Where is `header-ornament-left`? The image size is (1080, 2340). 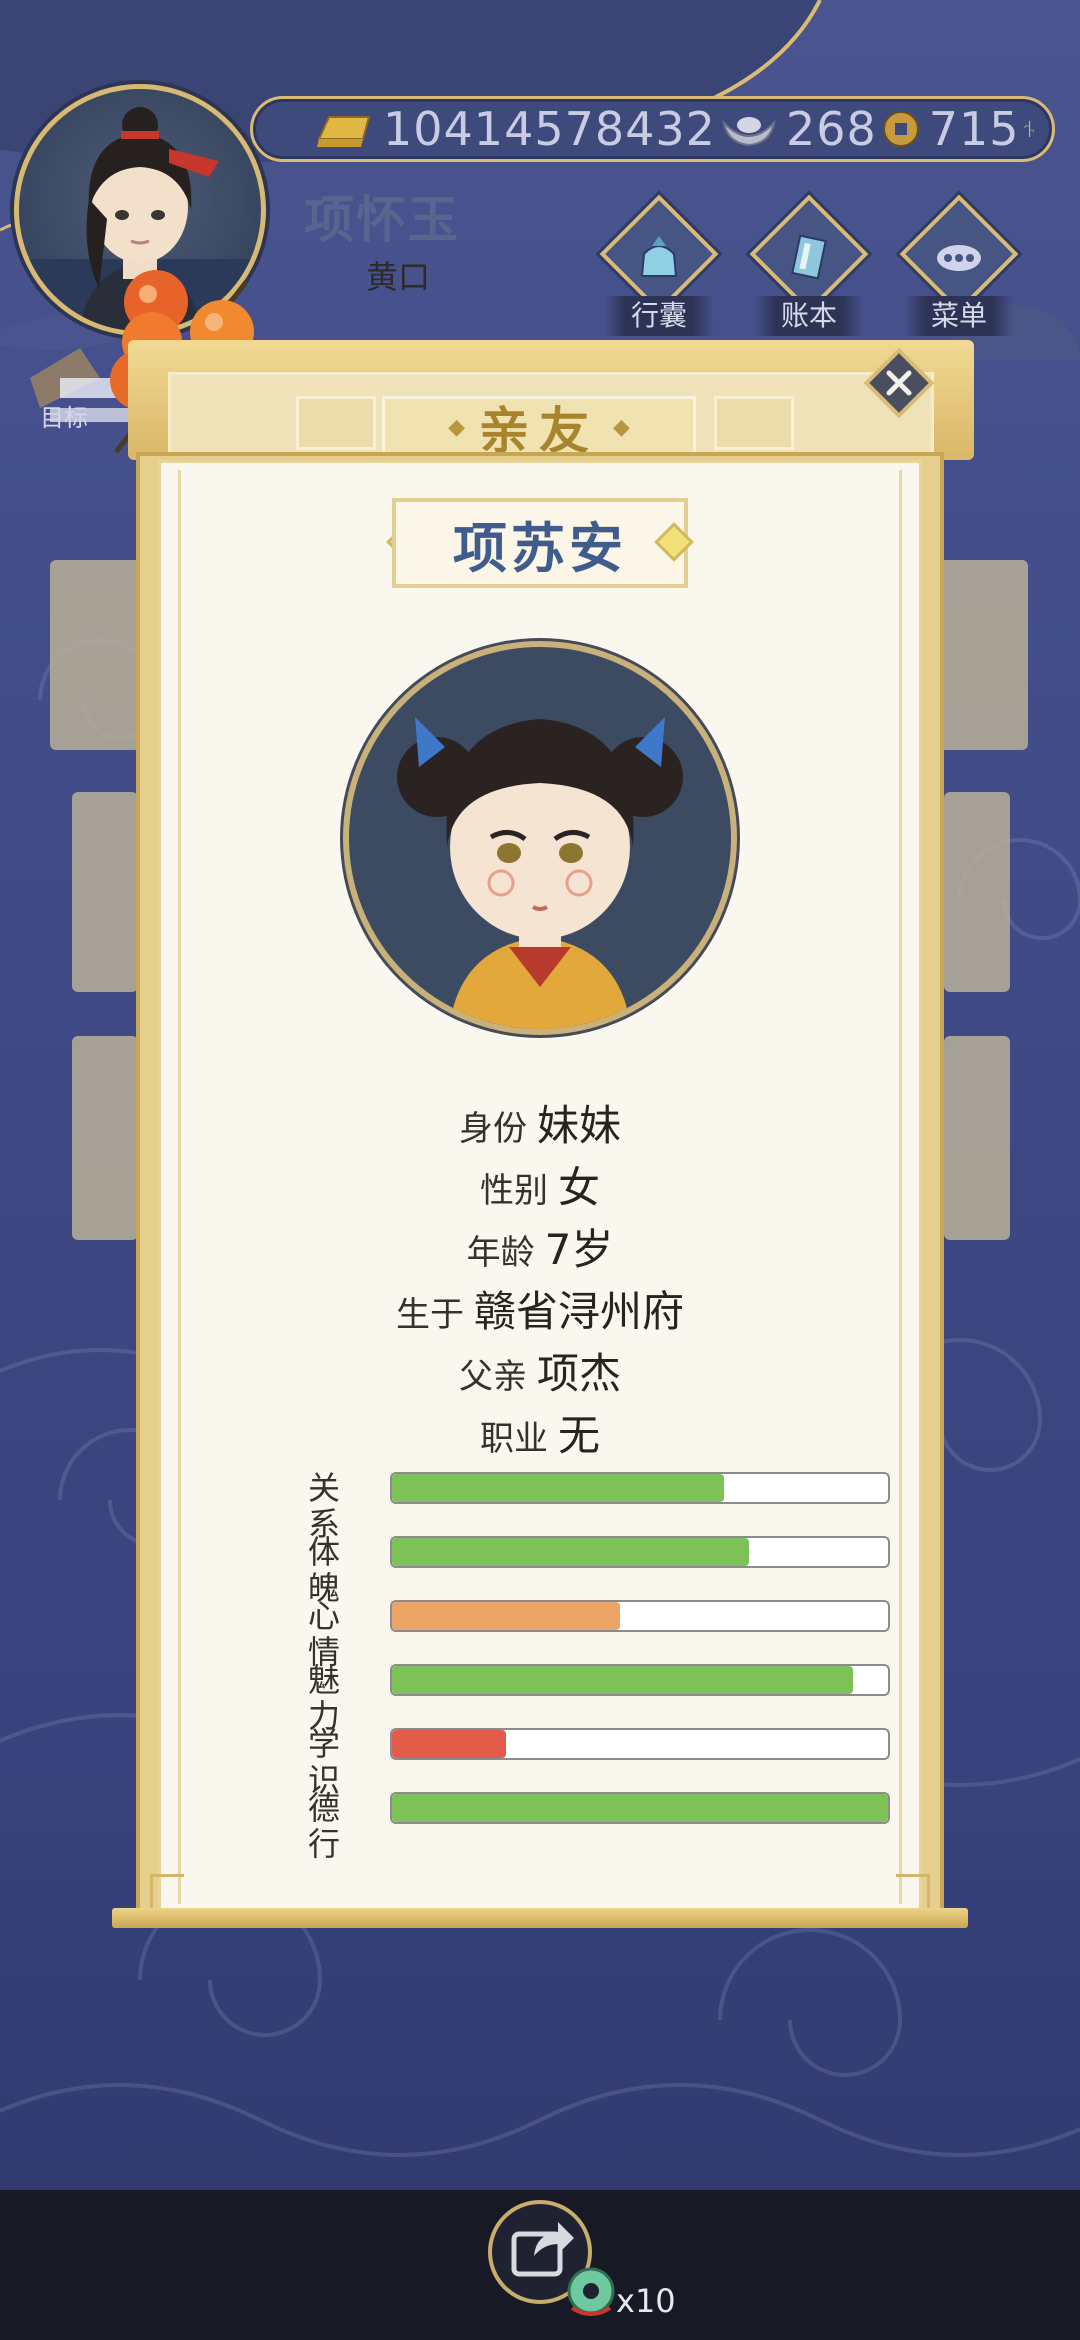
header-ornament-left is located at coordinates (336, 423).